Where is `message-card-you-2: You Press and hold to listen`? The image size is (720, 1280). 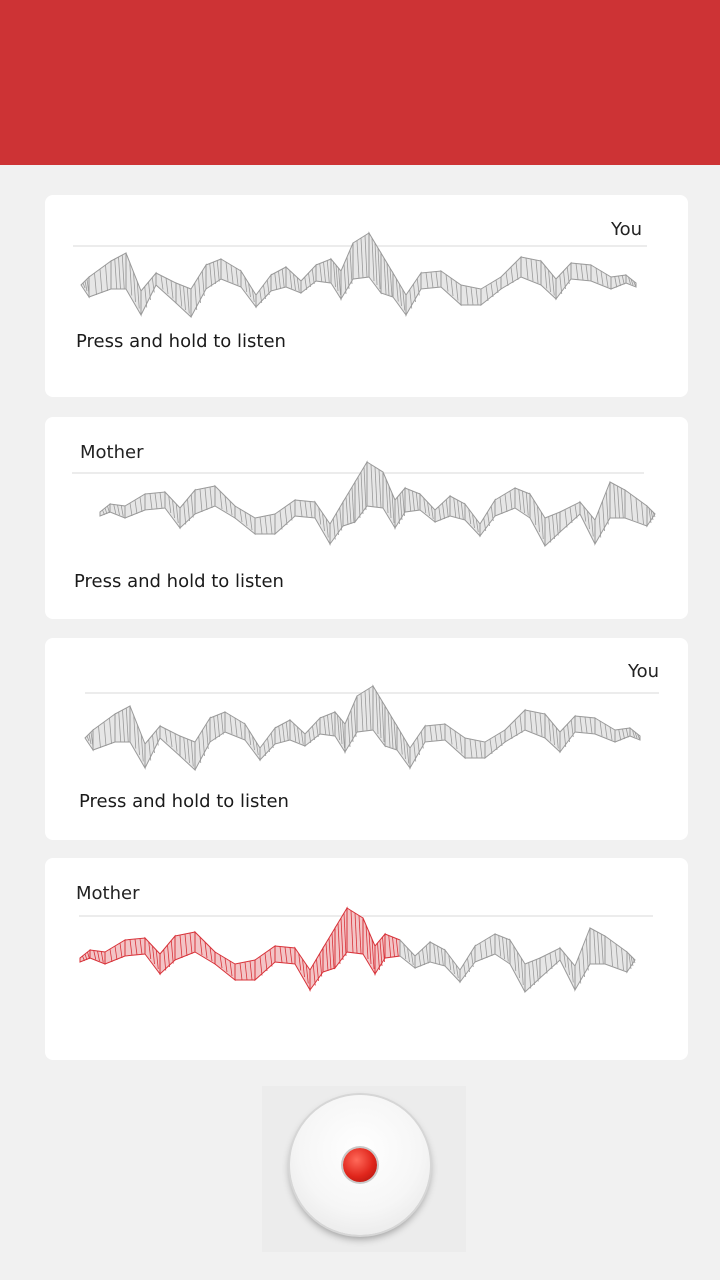
message-card-you-2: You Press and hold to listen is located at coordinates (366, 739).